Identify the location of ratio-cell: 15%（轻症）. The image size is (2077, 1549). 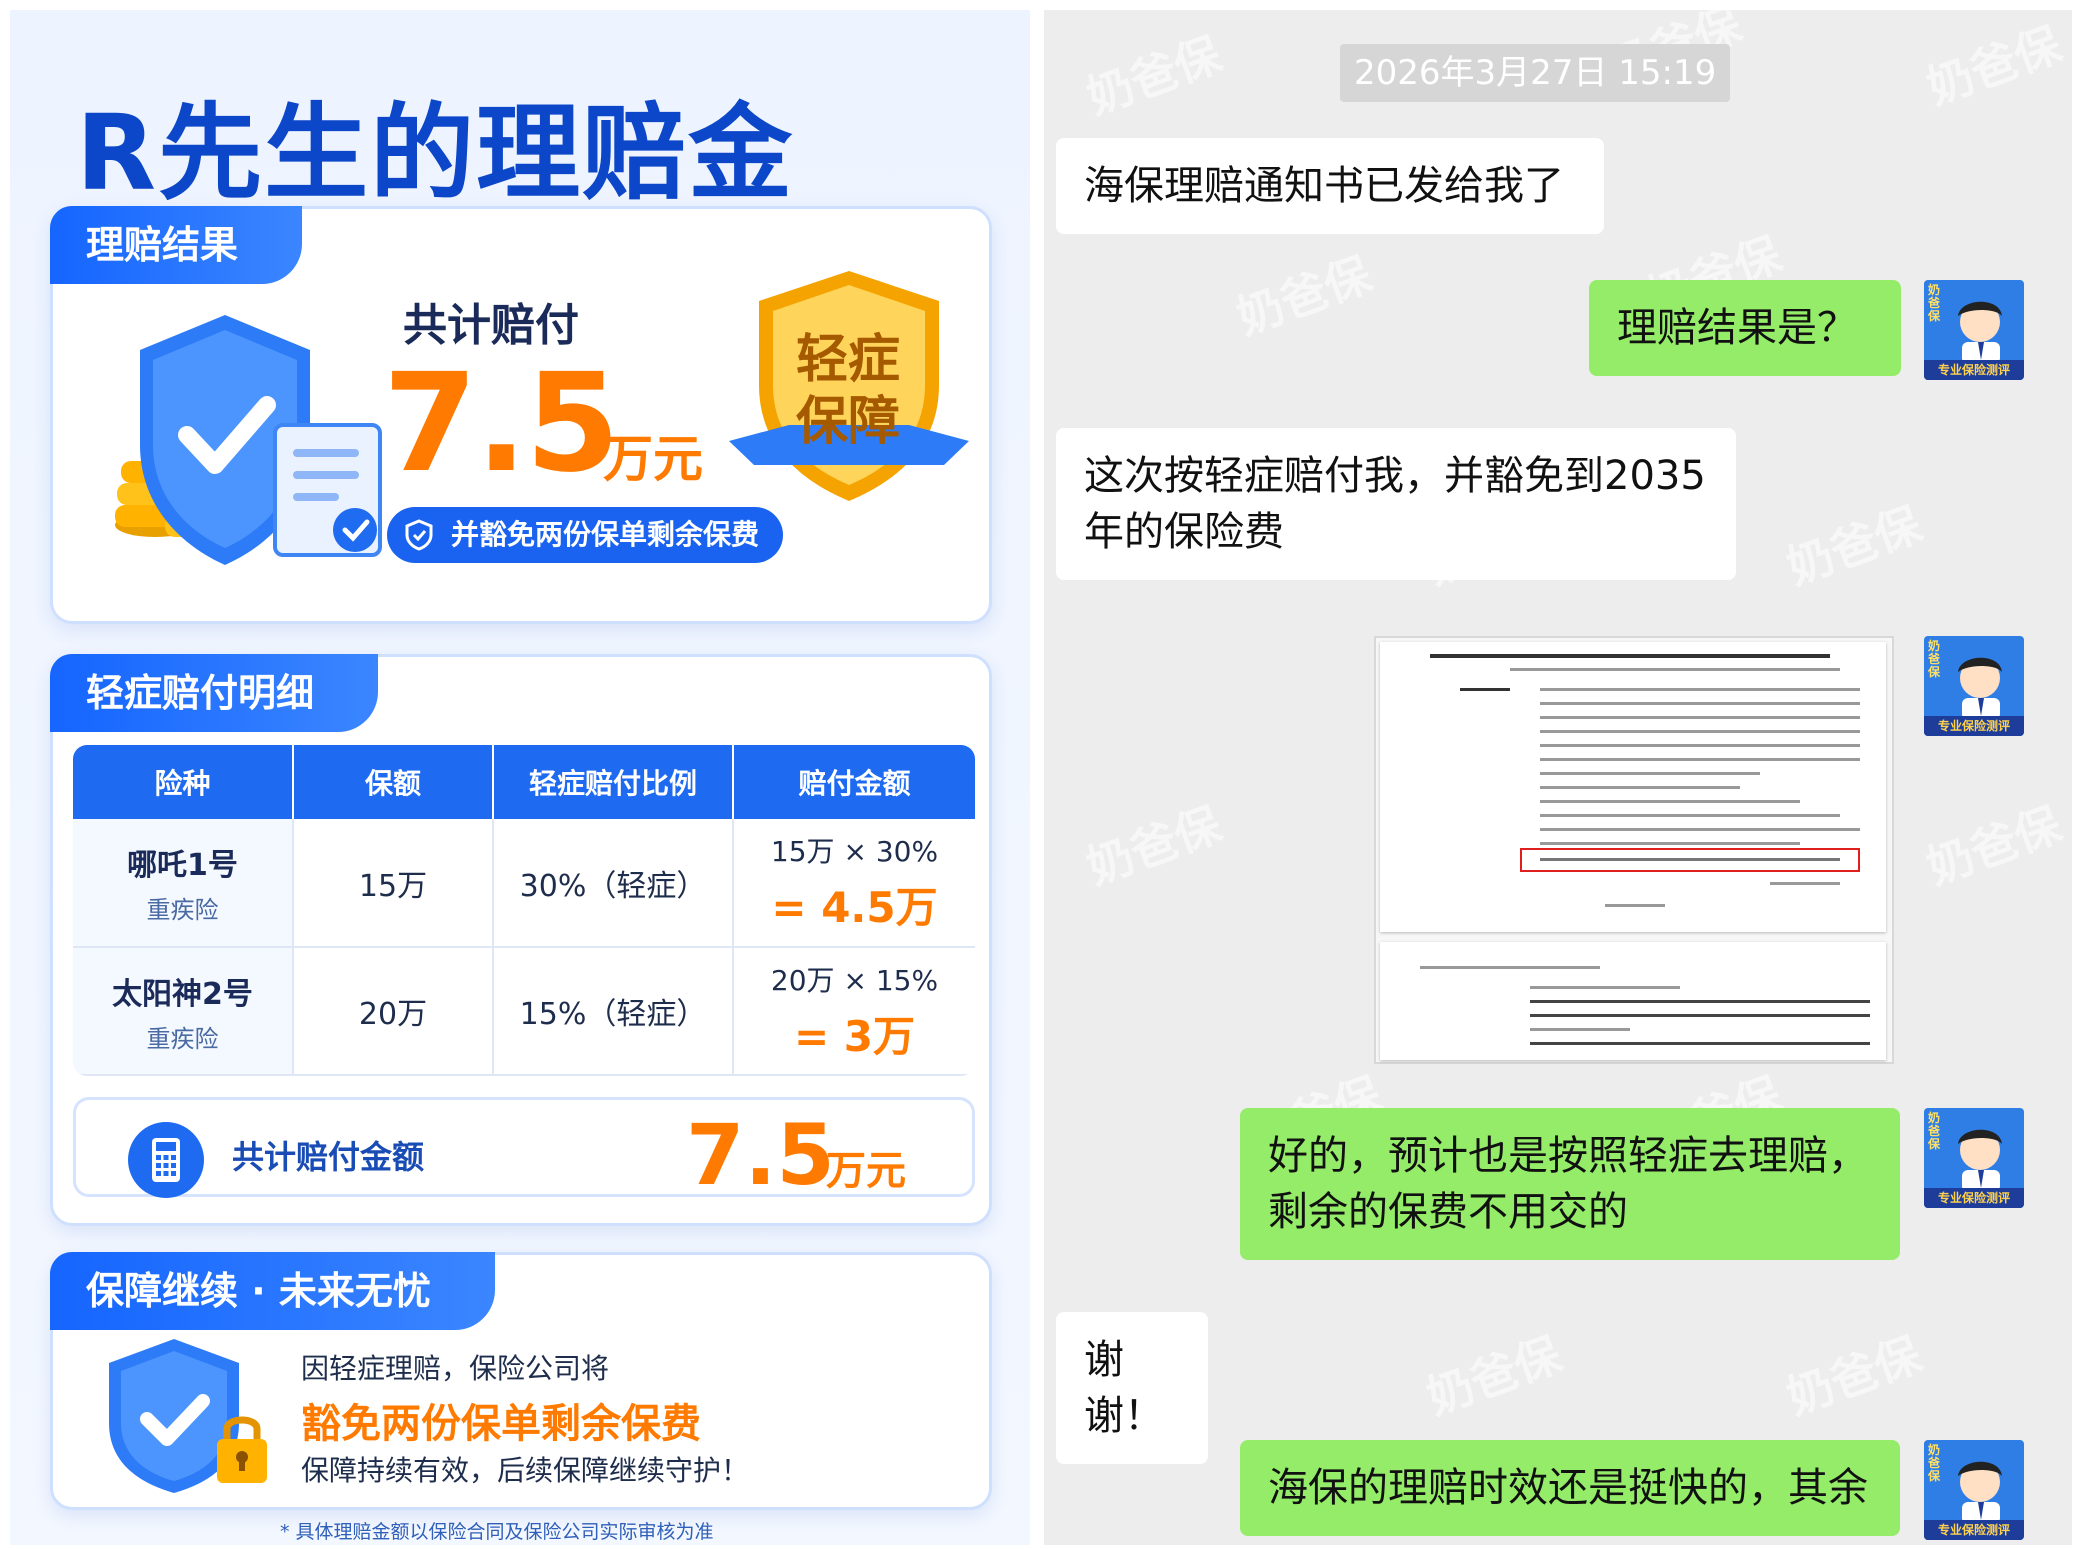
(613, 1011).